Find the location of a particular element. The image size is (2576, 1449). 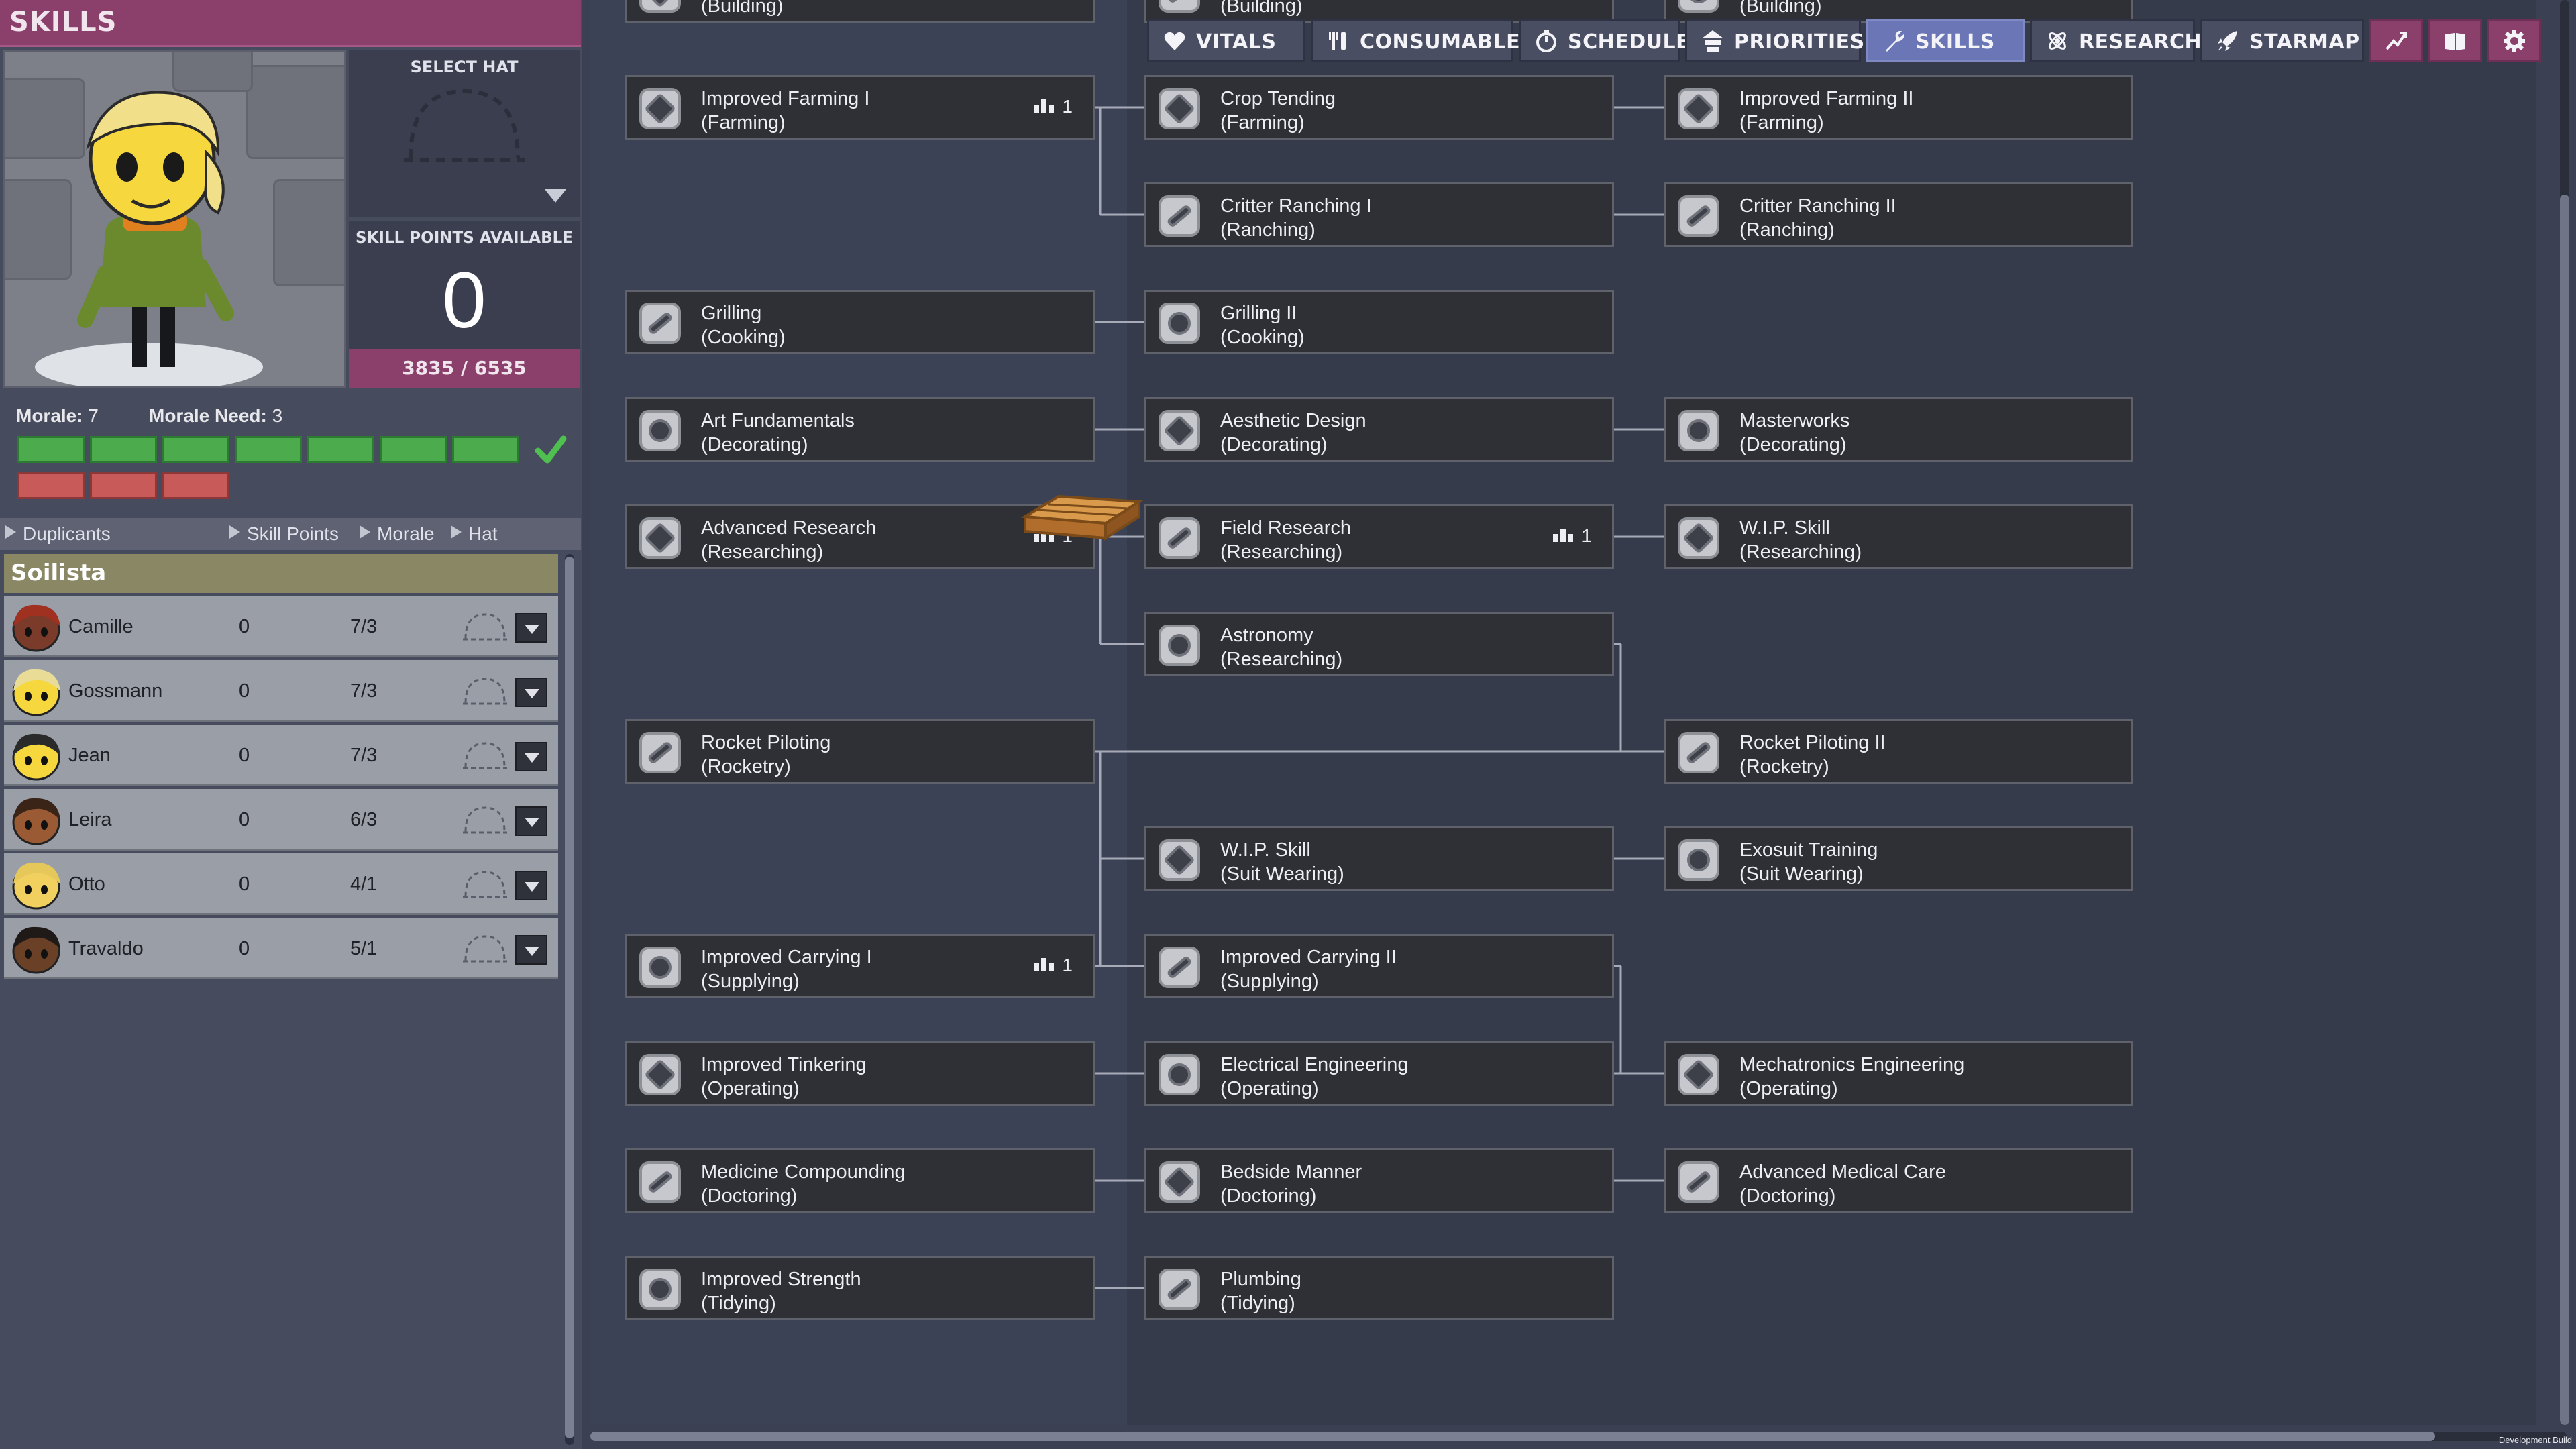

skill-group: (Tidying) is located at coordinates (1257, 1303).